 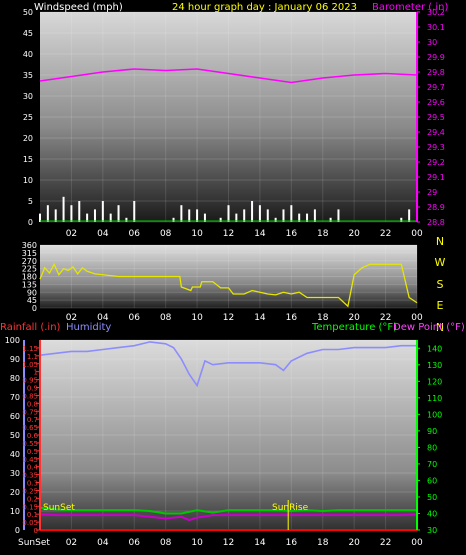 What do you see at coordinates (30, 460) in the screenshot?
I see `rain-tick-label: 0.45` at bounding box center [30, 460].